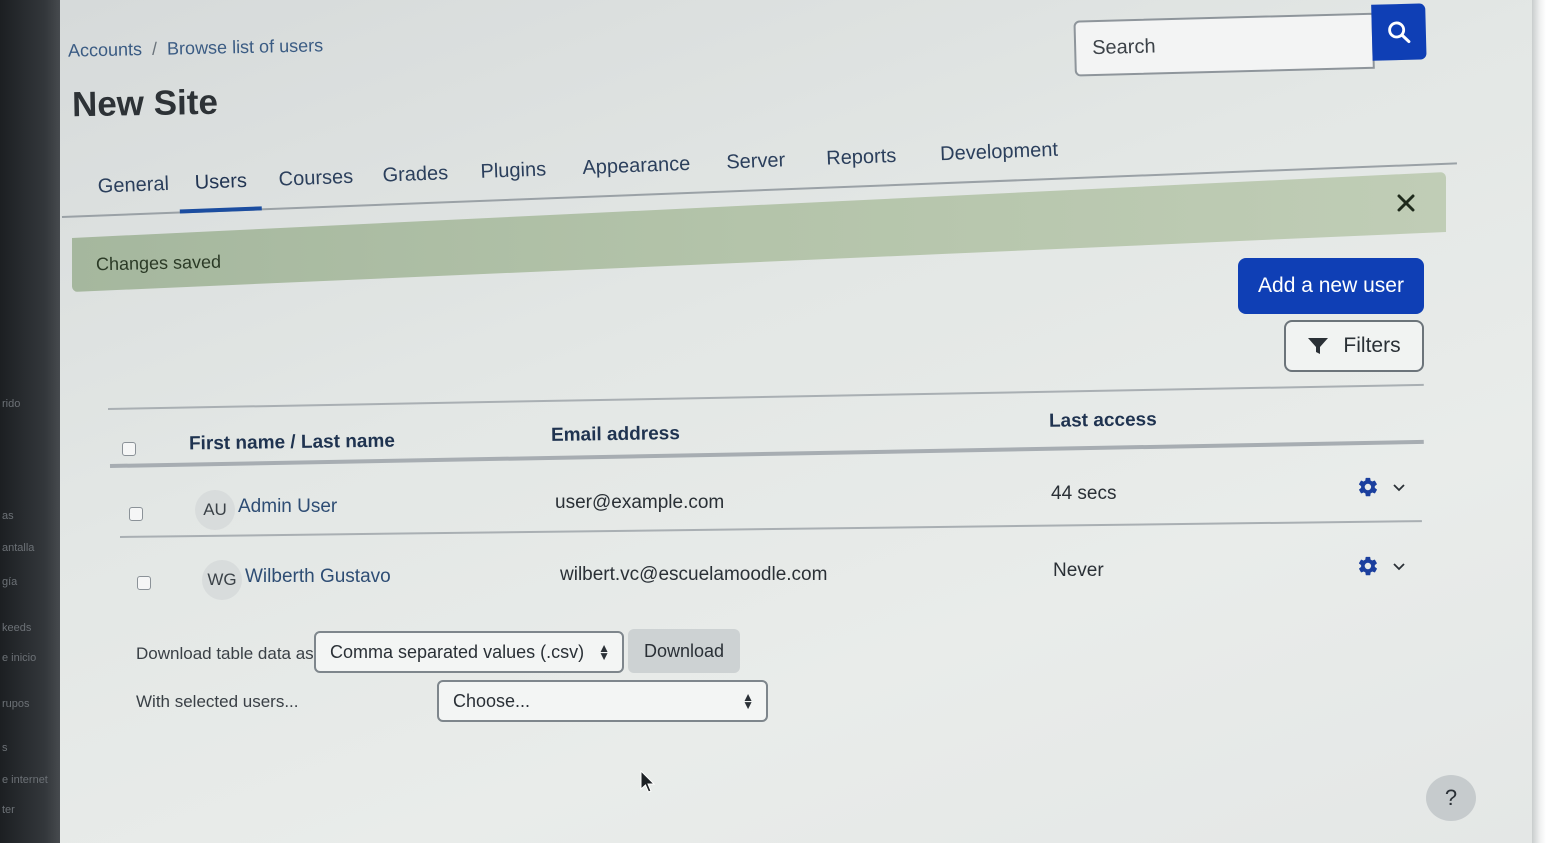 Image resolution: width=1546 pixels, height=843 pixels. I want to click on tab-users: Users, so click(220, 182).